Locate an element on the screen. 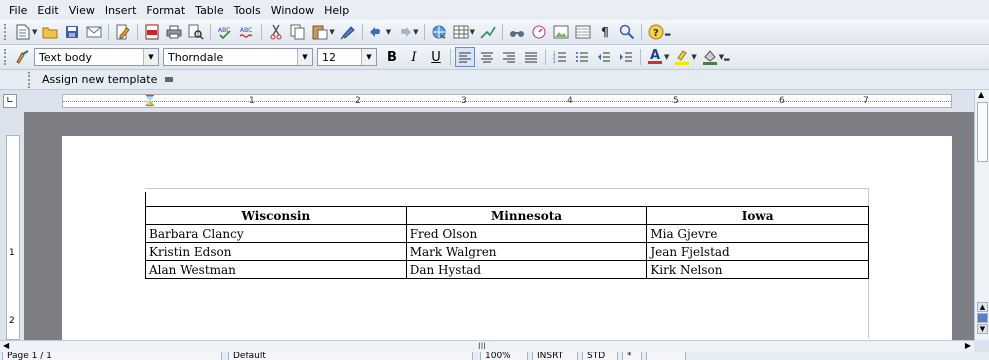  new-dropdown-icon: ▼ is located at coordinates (34, 32).